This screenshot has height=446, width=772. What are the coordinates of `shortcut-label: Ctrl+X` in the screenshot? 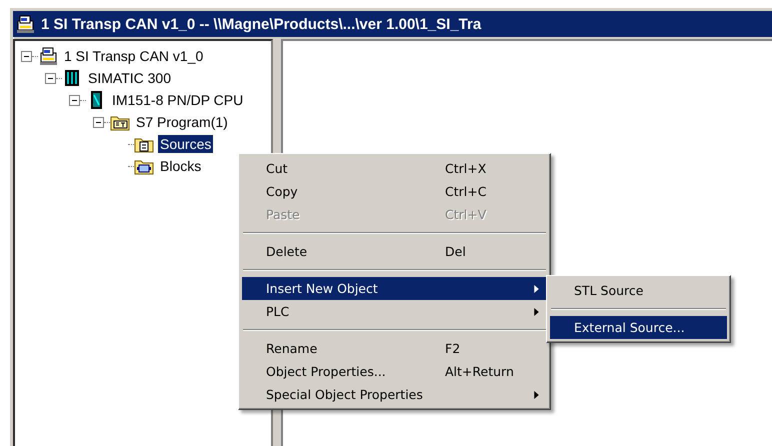 It's located at (466, 168).